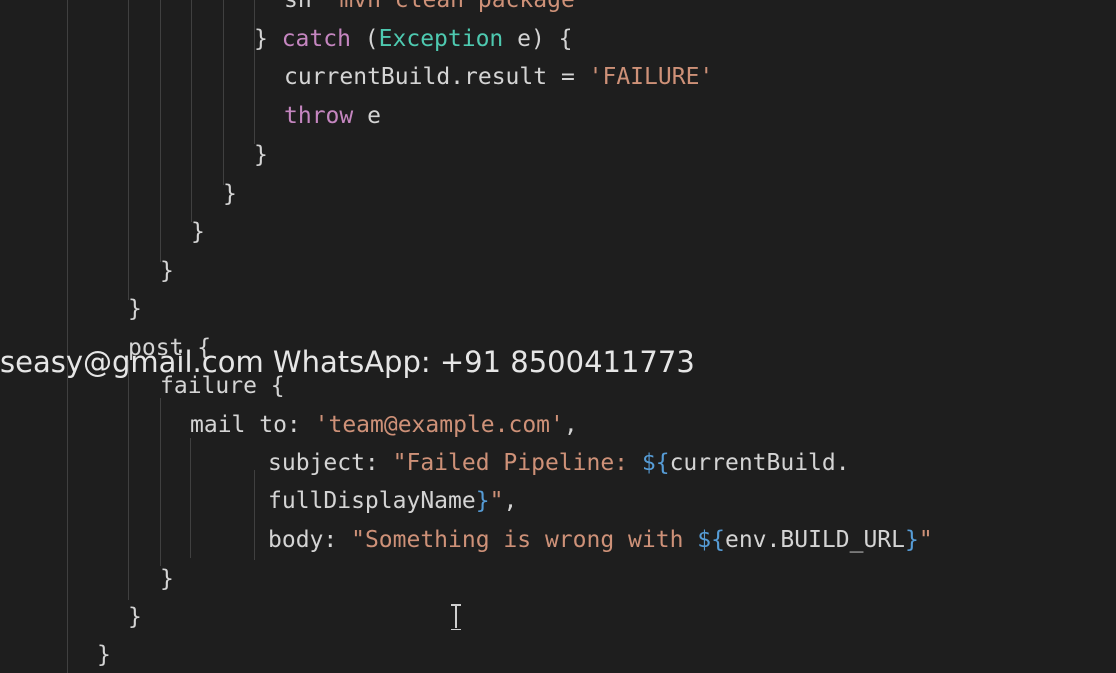  What do you see at coordinates (538, 39) in the screenshot?
I see `code-token: e) {` at bounding box center [538, 39].